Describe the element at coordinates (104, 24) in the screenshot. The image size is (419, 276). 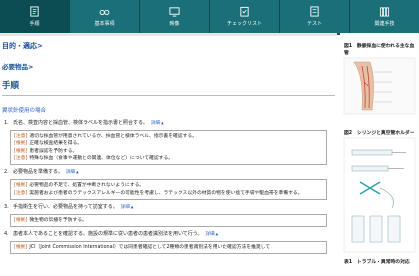
I see `tab-label: 基本事項` at that location.